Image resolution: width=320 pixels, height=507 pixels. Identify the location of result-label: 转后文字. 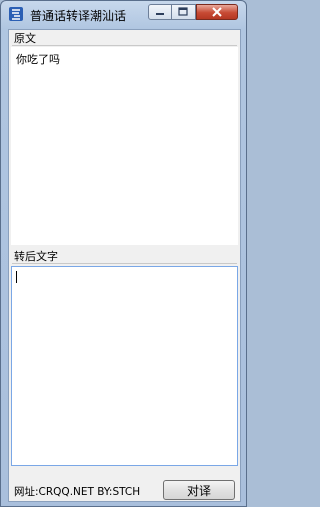
(36, 256).